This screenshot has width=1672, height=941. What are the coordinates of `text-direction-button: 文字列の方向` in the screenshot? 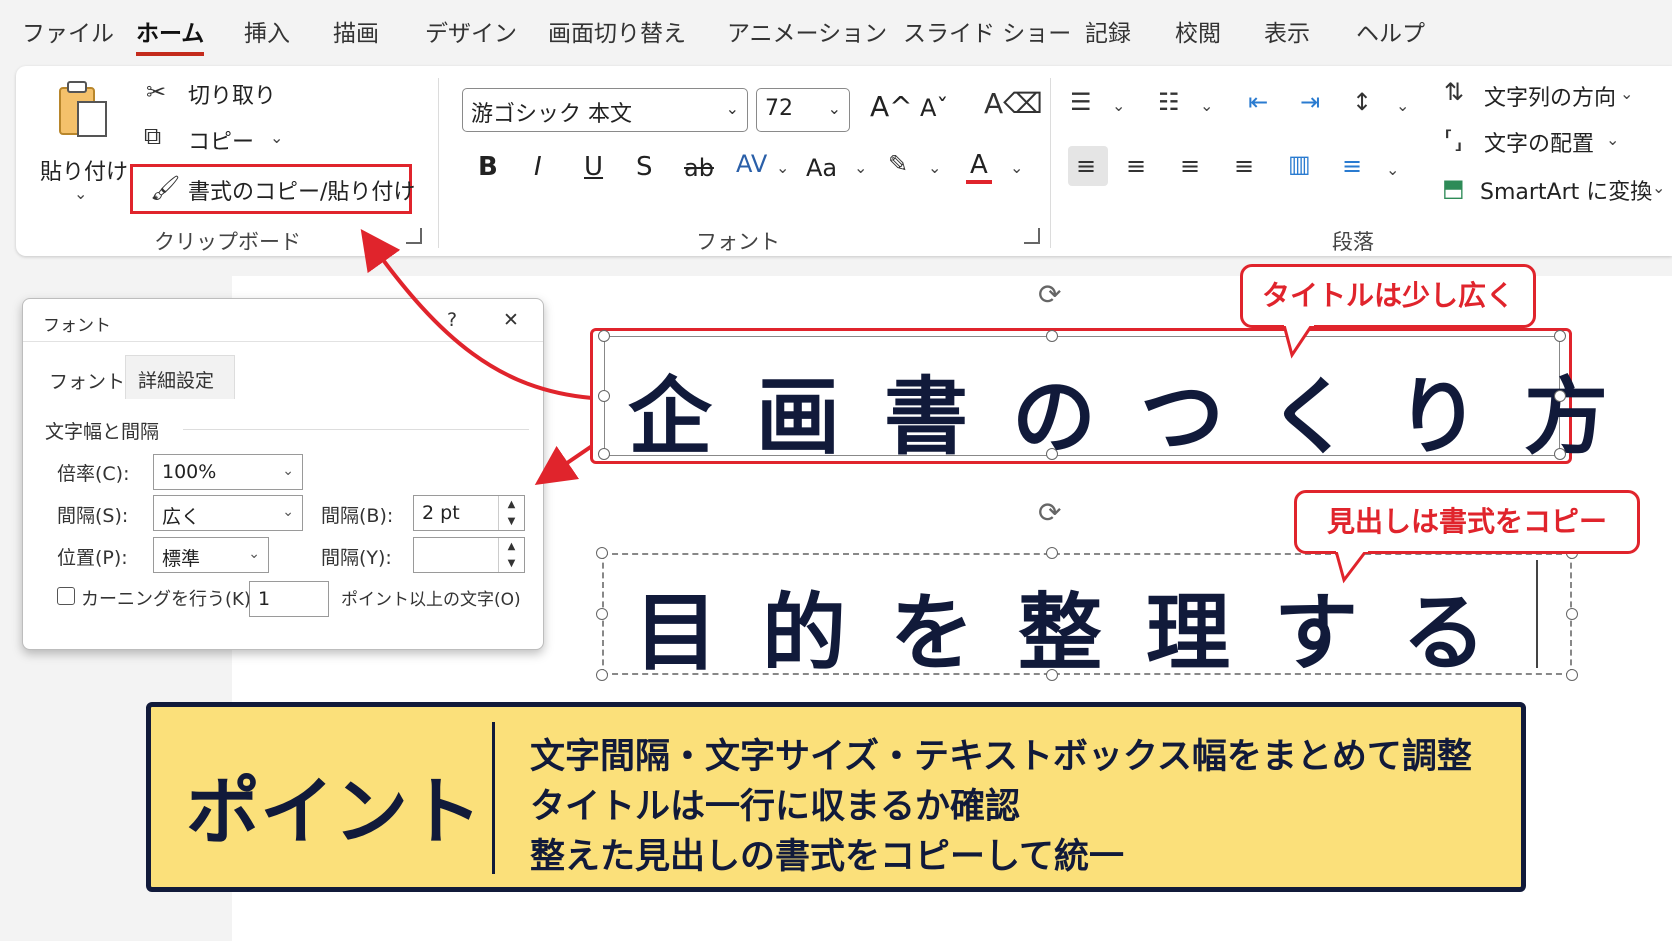 It's located at (1550, 96).